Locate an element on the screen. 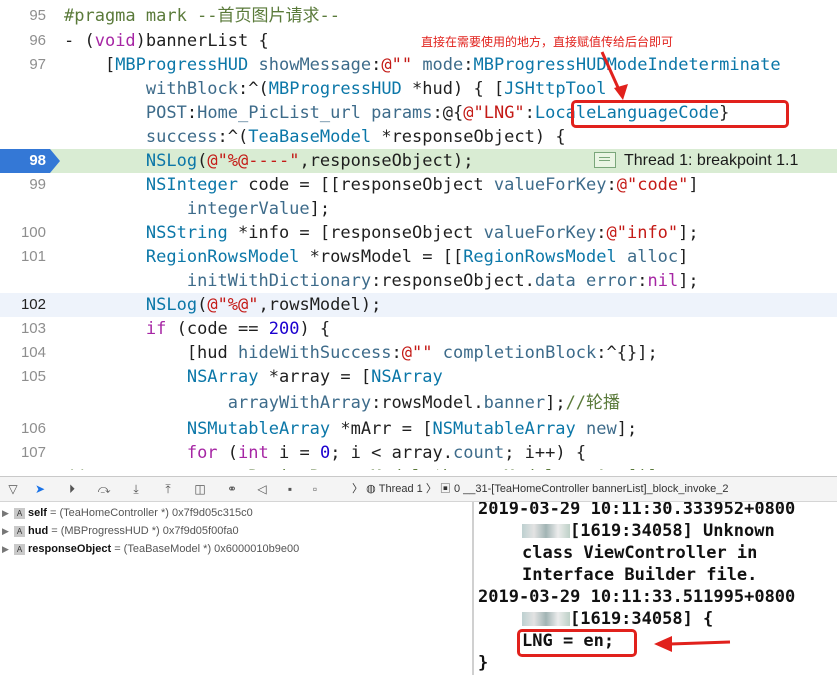 This screenshot has height=675, width=837. location-icon: ◁ is located at coordinates (262, 489).